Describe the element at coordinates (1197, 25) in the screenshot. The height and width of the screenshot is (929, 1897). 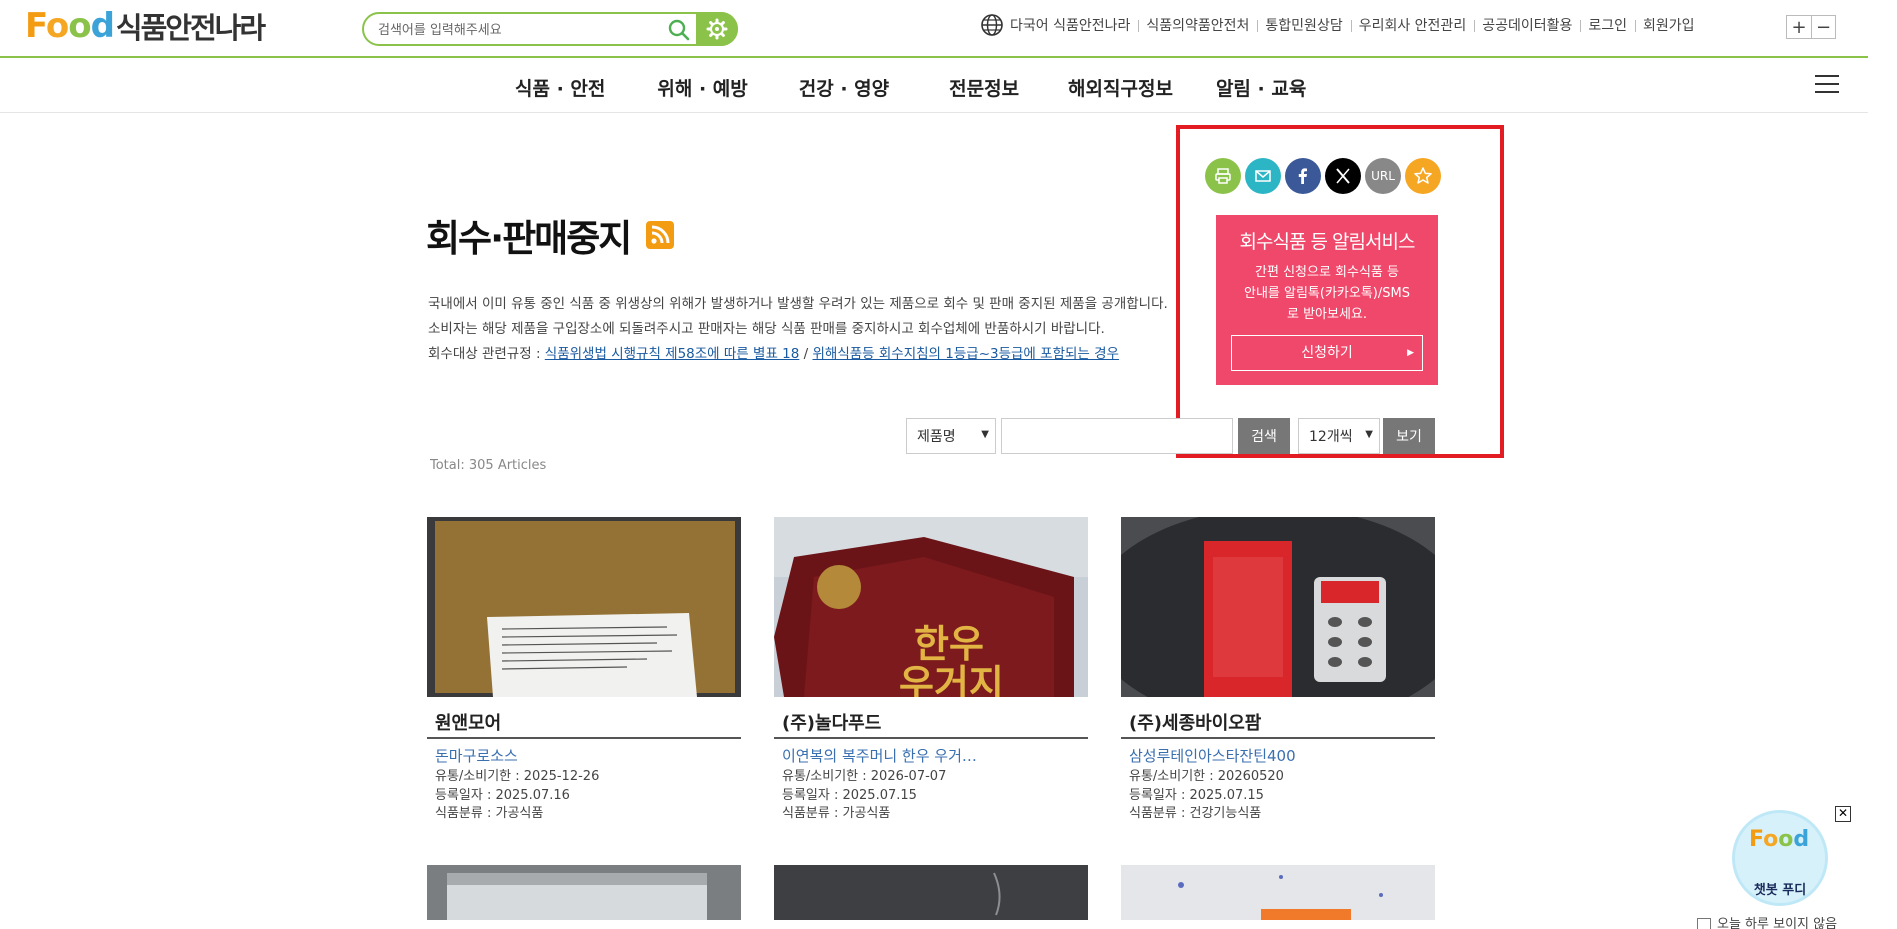
I see `util-link-mfds: 식품의약품안전처` at that location.